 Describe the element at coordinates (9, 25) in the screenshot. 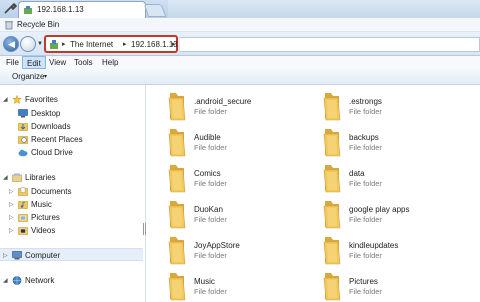

I see `recycle-bin-icon` at that location.